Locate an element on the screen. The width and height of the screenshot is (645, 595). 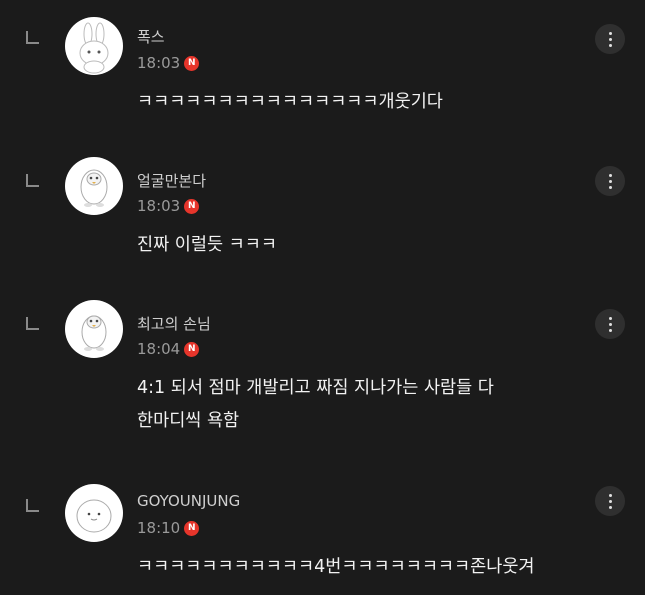
comment-body: ㅋㅋㅋㅋㅋㅋㅋㅋㅋㅋㅋㅋㅋㅋㅋ개웃기다 is located at coordinates (290, 102).